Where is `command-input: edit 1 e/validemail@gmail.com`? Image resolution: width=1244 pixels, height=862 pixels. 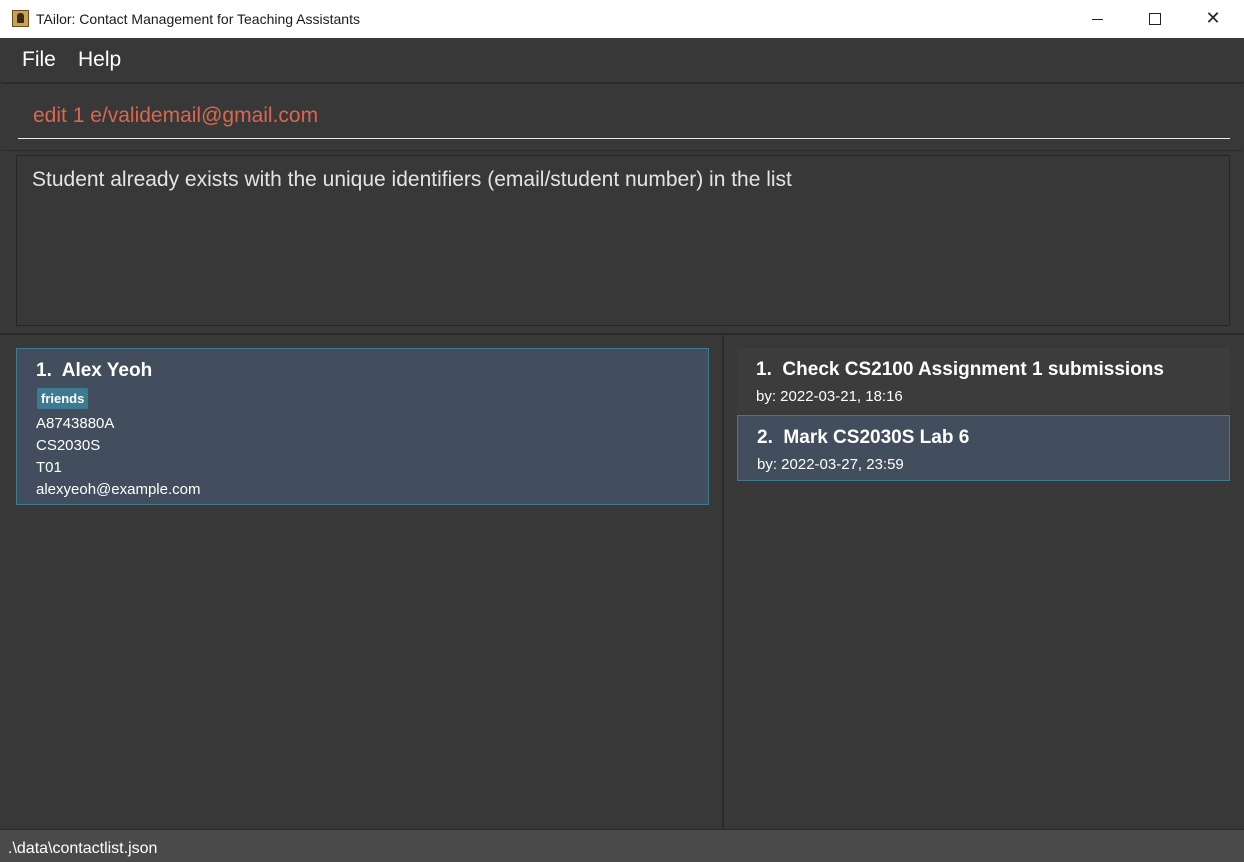 command-input: edit 1 e/validemail@gmail.com is located at coordinates (624, 116).